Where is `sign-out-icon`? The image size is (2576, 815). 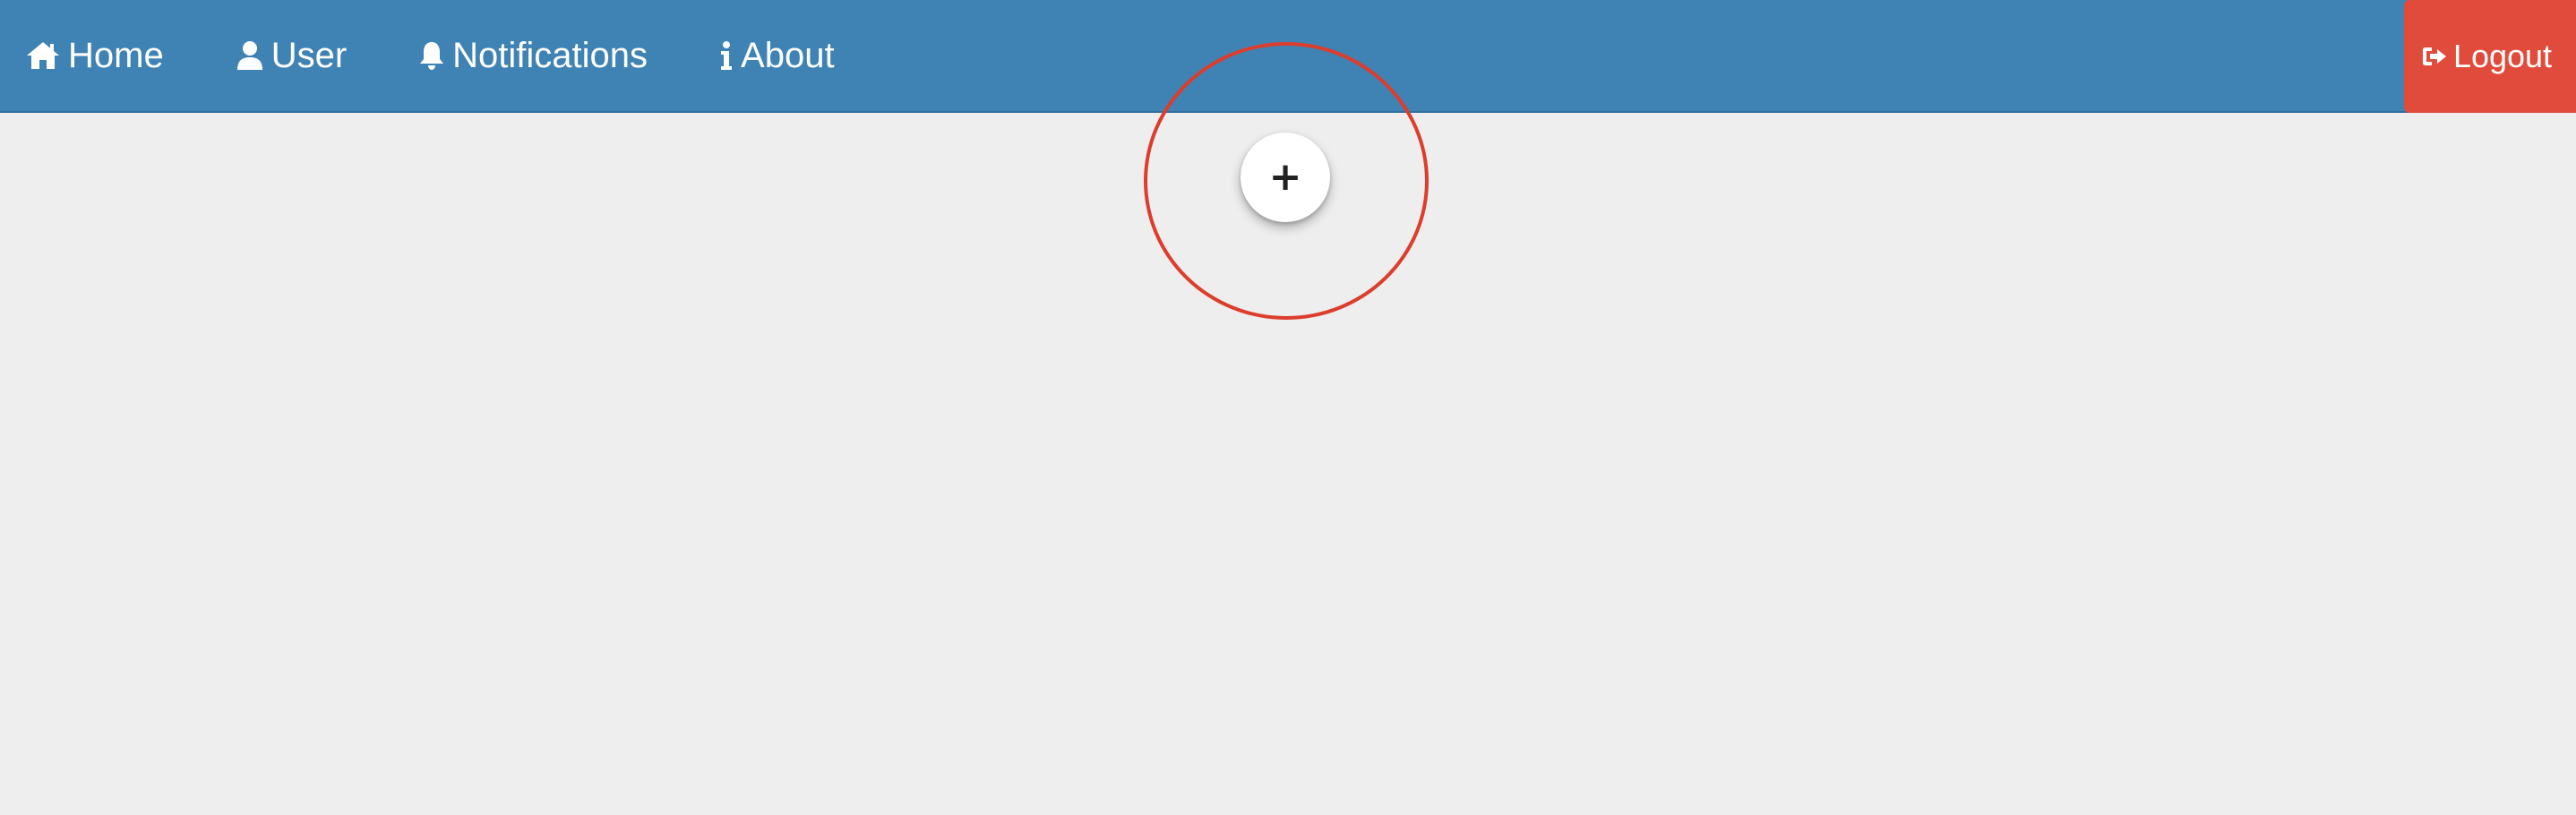 sign-out-icon is located at coordinates (2434, 56).